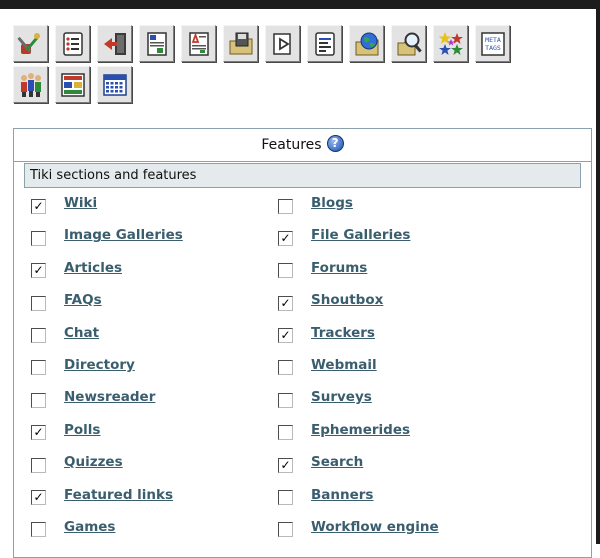  I want to click on feature-item: Workflow engine, so click(358, 527).